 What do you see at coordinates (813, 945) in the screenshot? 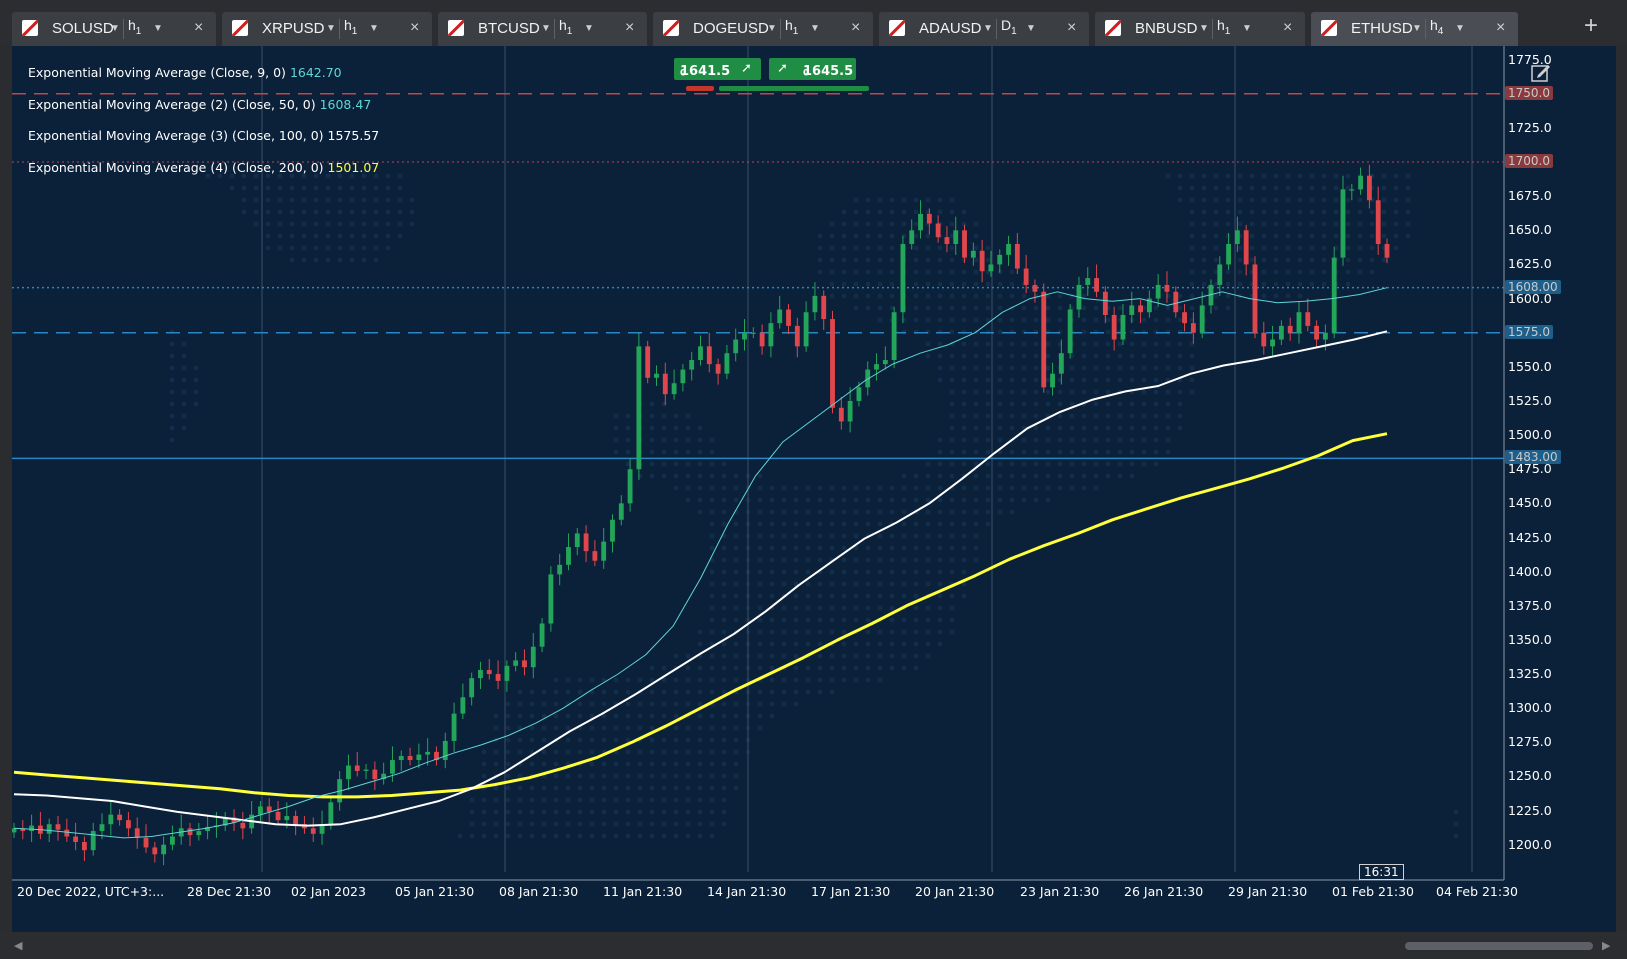
I see `horizontal-scrollbar: ◀ ▶` at bounding box center [813, 945].